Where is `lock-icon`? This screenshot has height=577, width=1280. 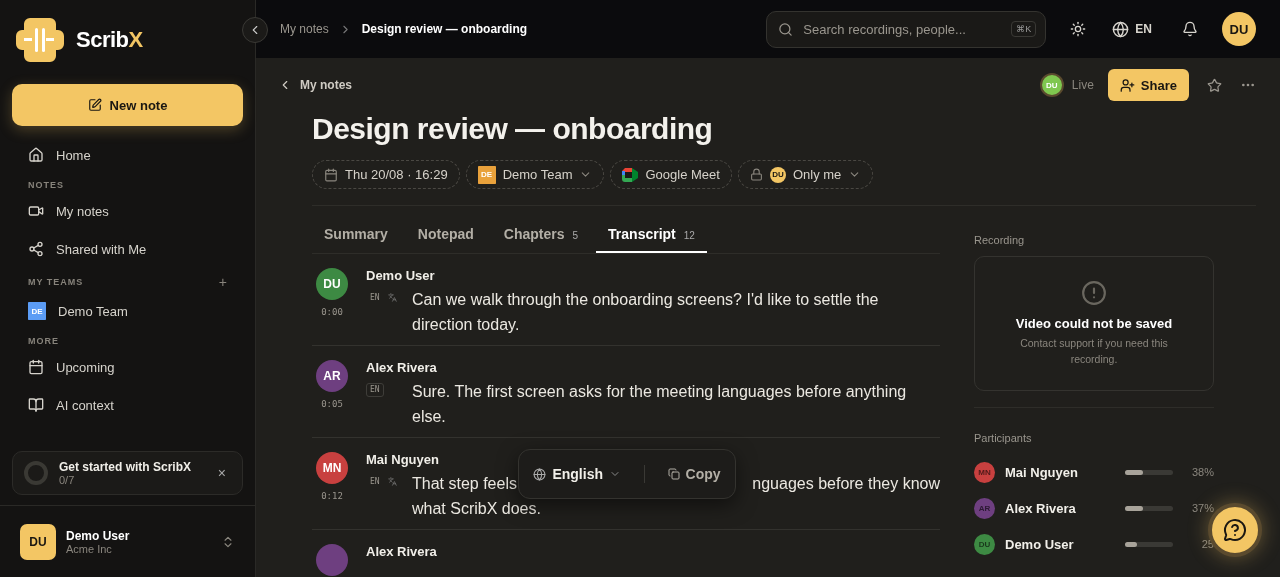 lock-icon is located at coordinates (756, 174).